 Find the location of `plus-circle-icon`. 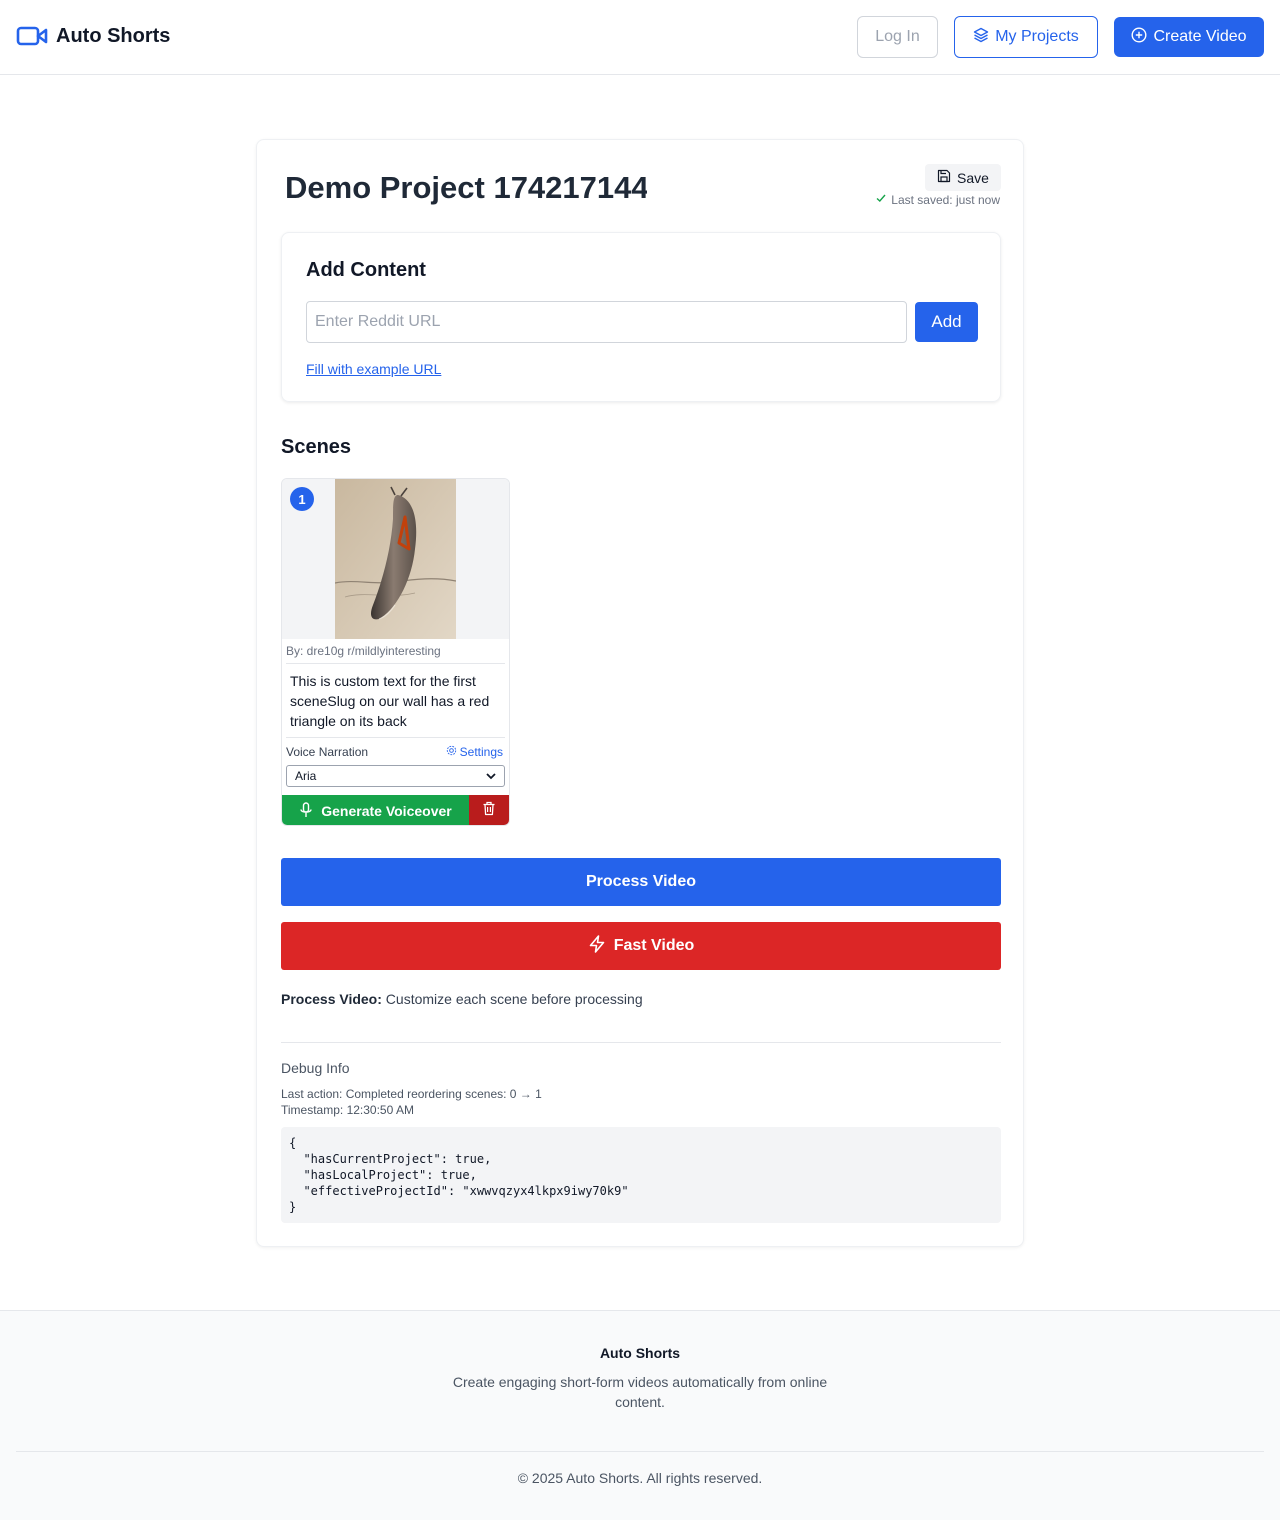

plus-circle-icon is located at coordinates (1139, 37).